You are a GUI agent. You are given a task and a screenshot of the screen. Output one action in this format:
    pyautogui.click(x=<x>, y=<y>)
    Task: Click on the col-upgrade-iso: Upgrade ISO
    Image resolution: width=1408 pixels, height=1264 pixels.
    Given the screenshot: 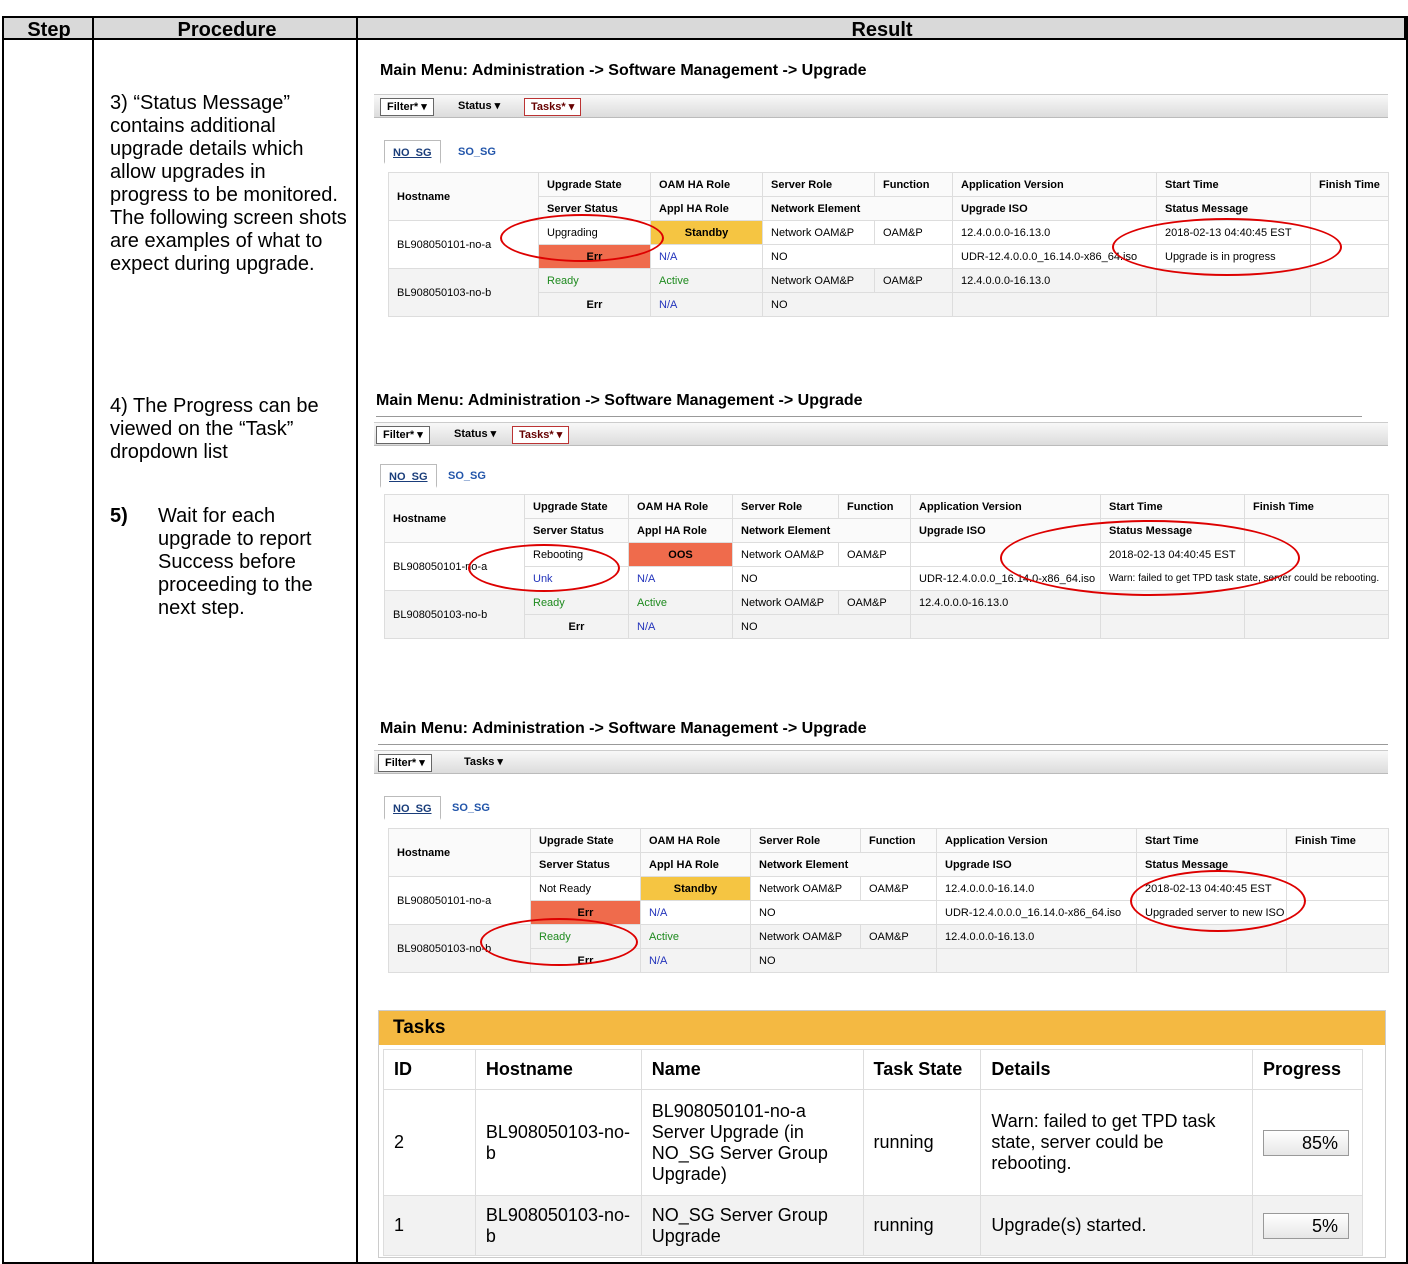 What is the action you would take?
    pyautogui.click(x=1036, y=864)
    